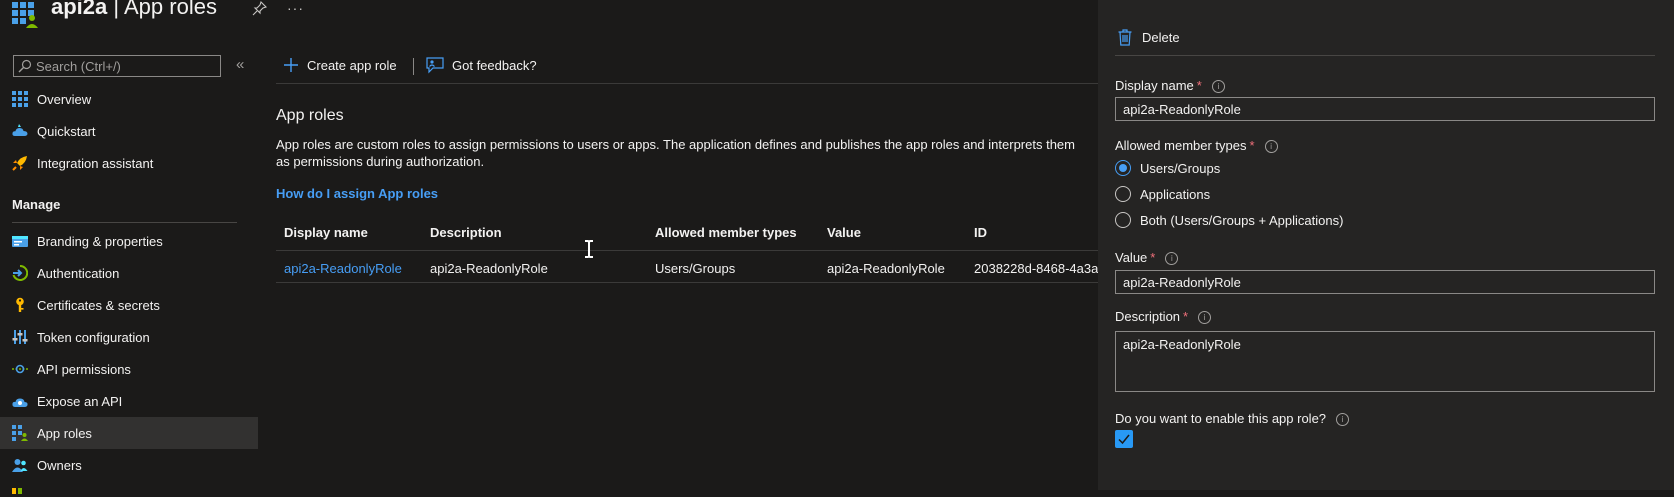  What do you see at coordinates (1385, 282) in the screenshot?
I see `value-input` at bounding box center [1385, 282].